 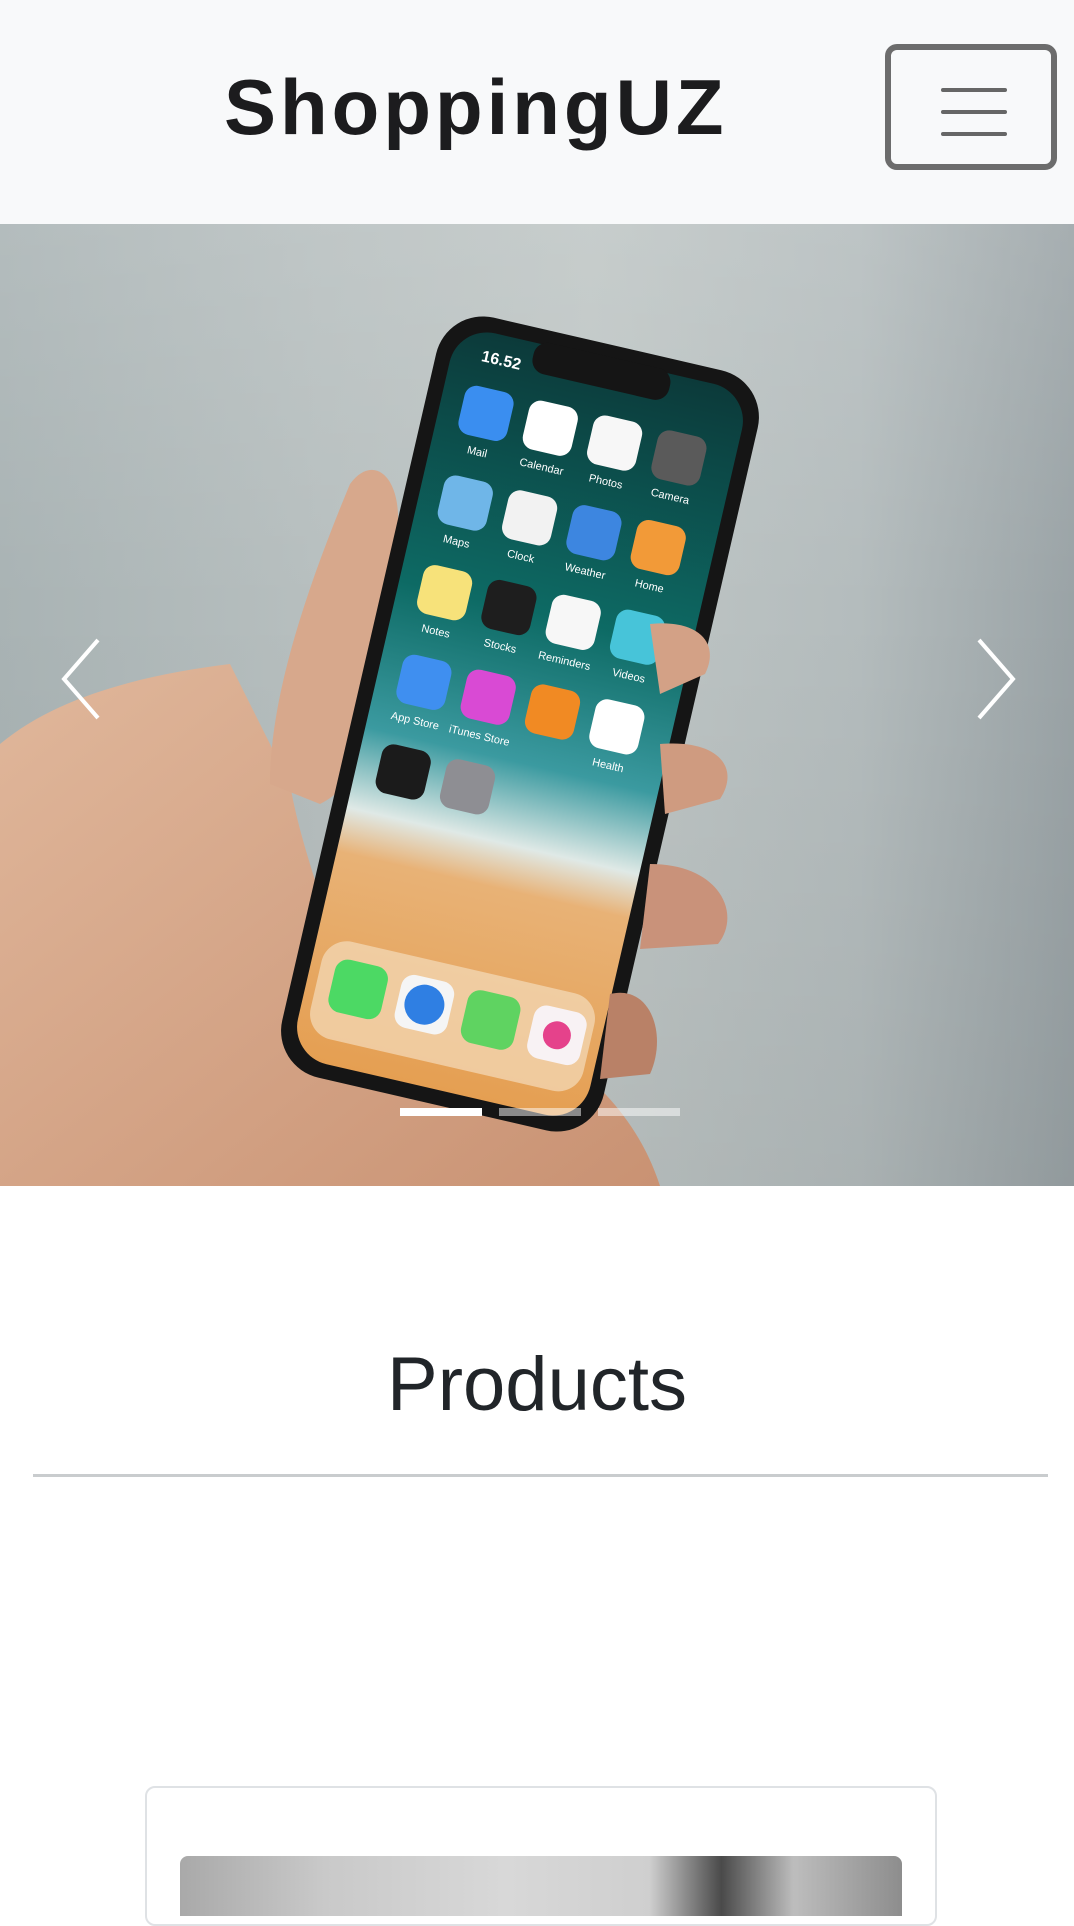 What do you see at coordinates (476, 107) in the screenshot?
I see `brand-logo: ShoppingUZ` at bounding box center [476, 107].